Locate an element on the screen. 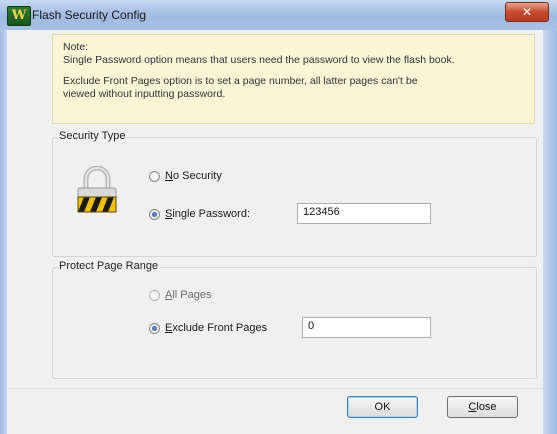 This screenshot has width=557, height=434. note-line-exclude-front-cont: viewed without inputting password. is located at coordinates (144, 94).